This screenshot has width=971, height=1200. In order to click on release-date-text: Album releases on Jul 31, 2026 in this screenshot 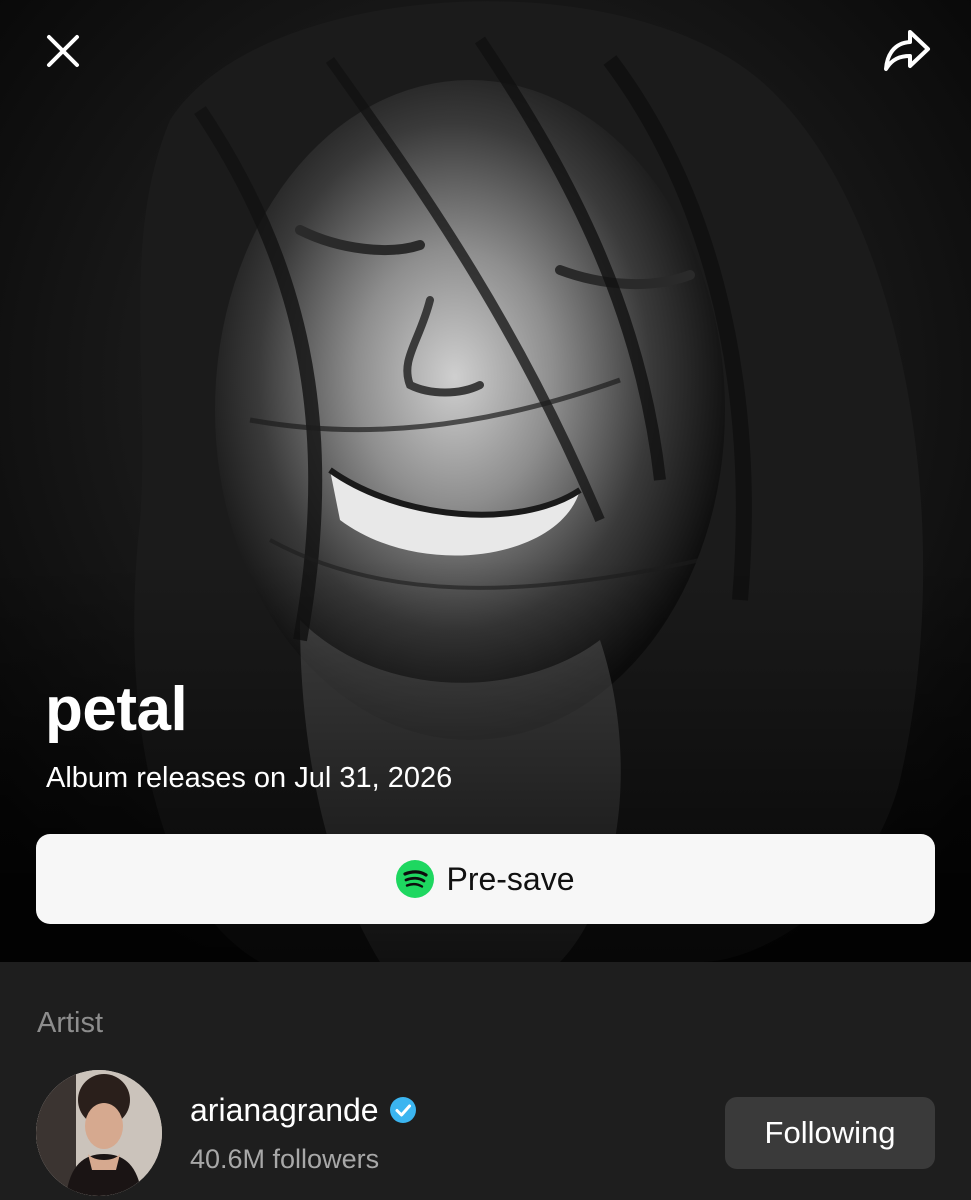, I will do `click(249, 778)`.